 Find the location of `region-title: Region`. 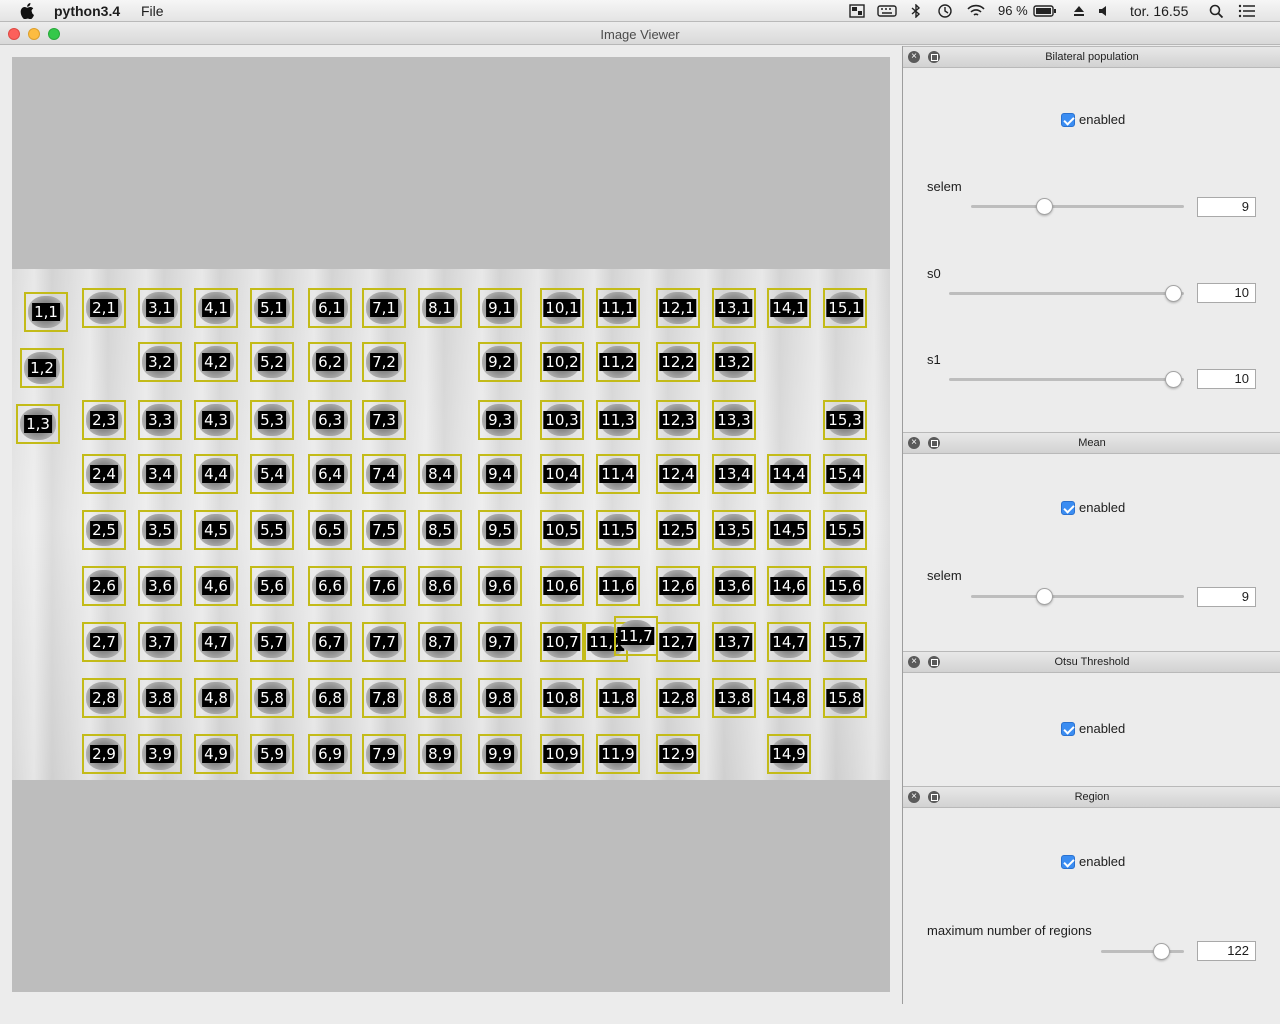

region-title: Region is located at coordinates (1092, 797).